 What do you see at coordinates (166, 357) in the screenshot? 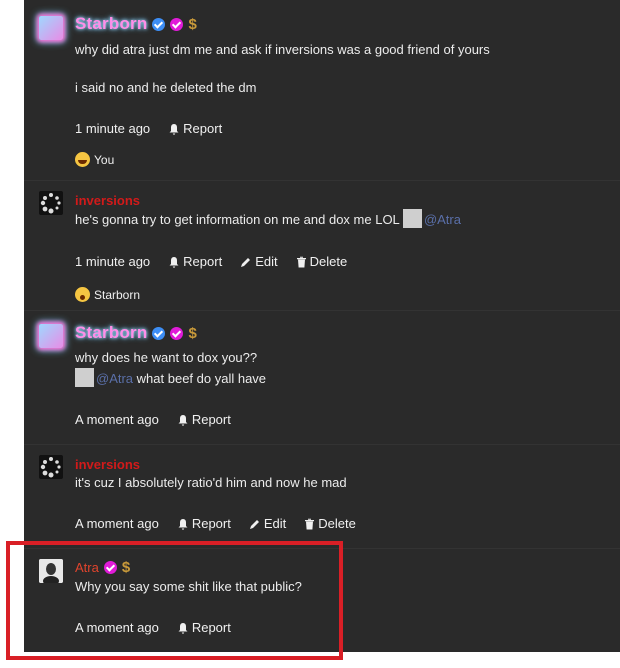
I see `comment-text-line: why does he want to dox you??` at bounding box center [166, 357].